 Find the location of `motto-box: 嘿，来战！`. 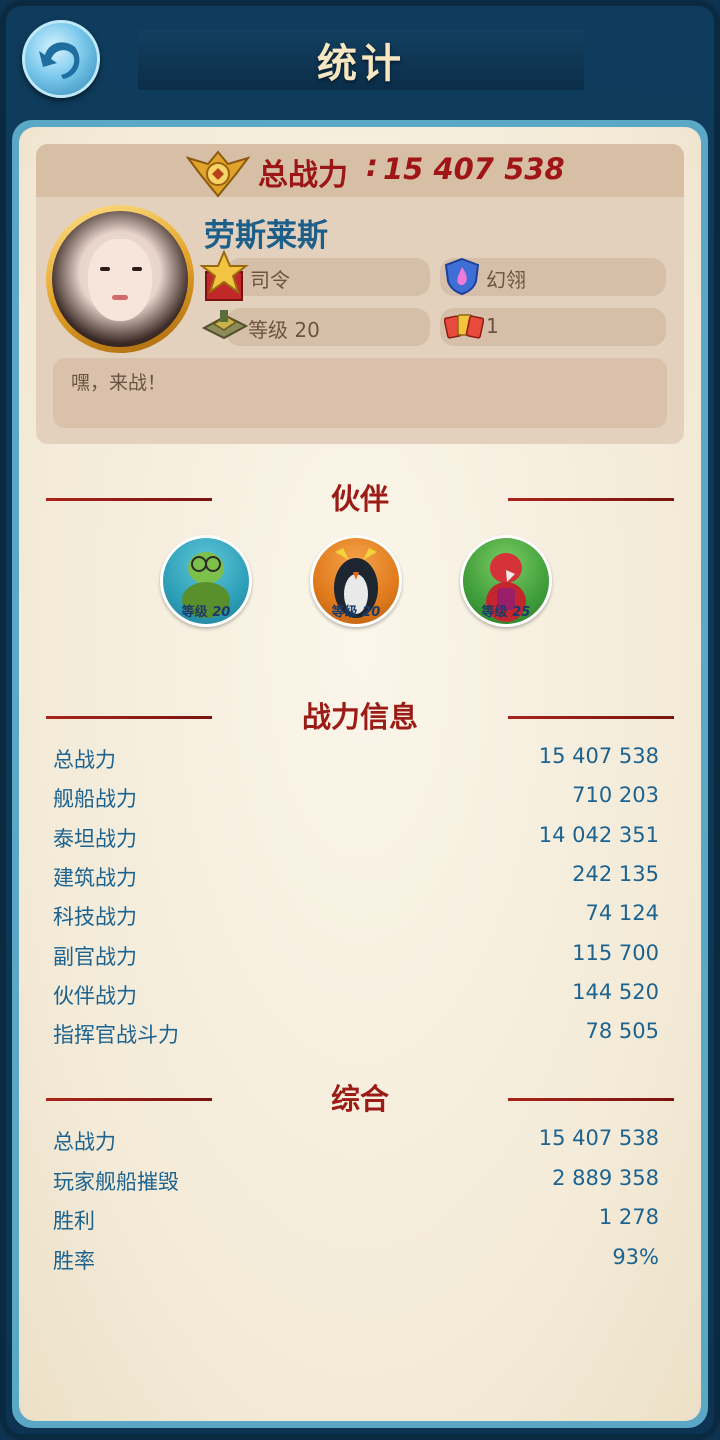

motto-box: 嘿，来战！ is located at coordinates (360, 393).